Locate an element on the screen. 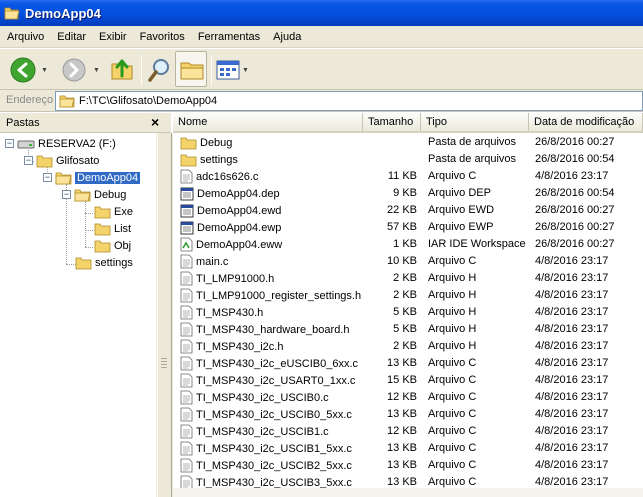  file-row: Debug Pasta de arquivos 26/8/2016 00:27 is located at coordinates (408, 142).